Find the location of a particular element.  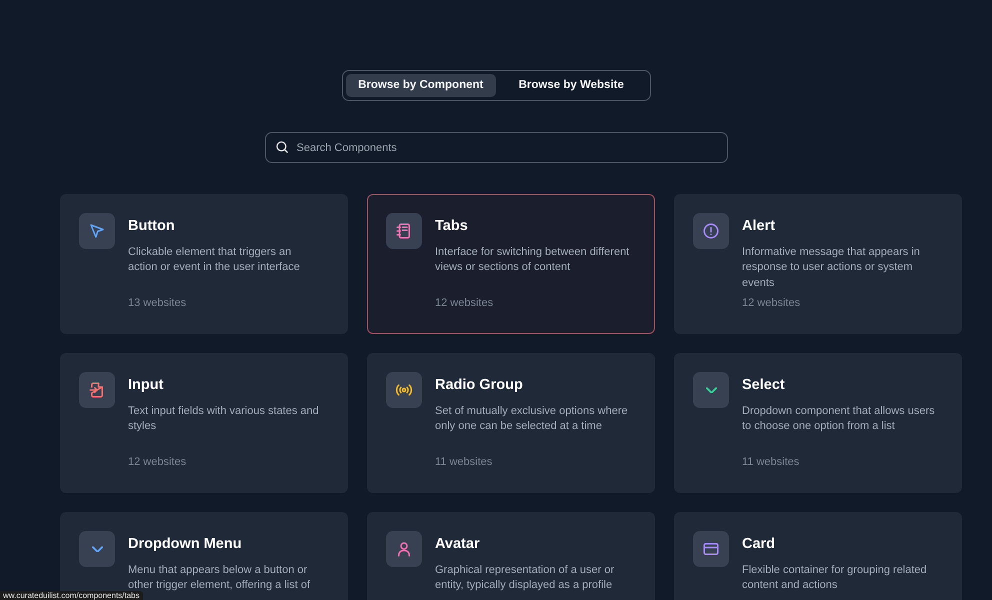

credit-card-icon is located at coordinates (711, 549).